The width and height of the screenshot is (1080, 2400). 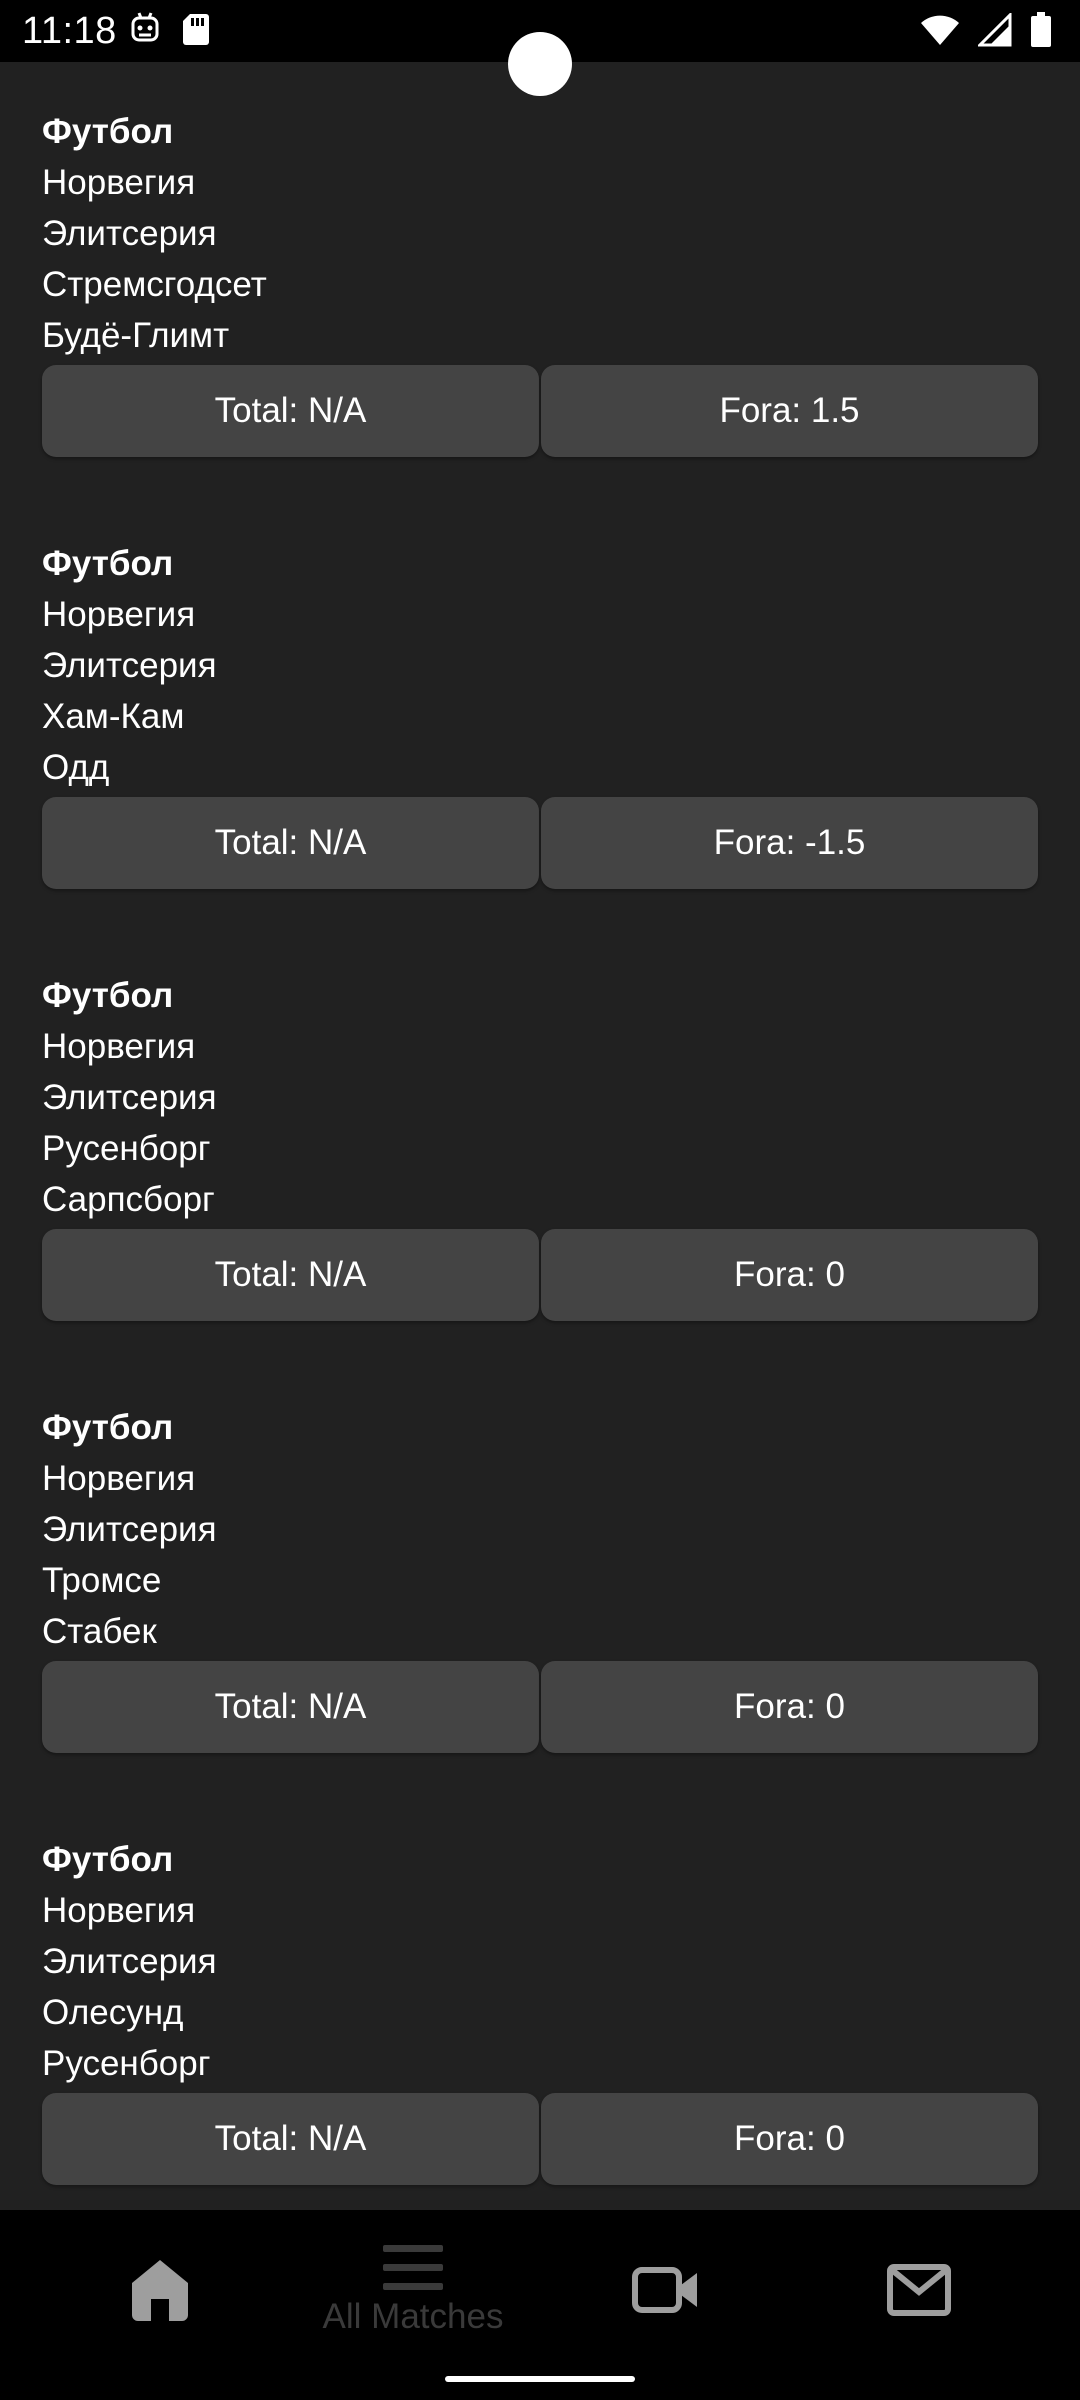 What do you see at coordinates (126, 1148) in the screenshot?
I see `home-team-label: Русенборг` at bounding box center [126, 1148].